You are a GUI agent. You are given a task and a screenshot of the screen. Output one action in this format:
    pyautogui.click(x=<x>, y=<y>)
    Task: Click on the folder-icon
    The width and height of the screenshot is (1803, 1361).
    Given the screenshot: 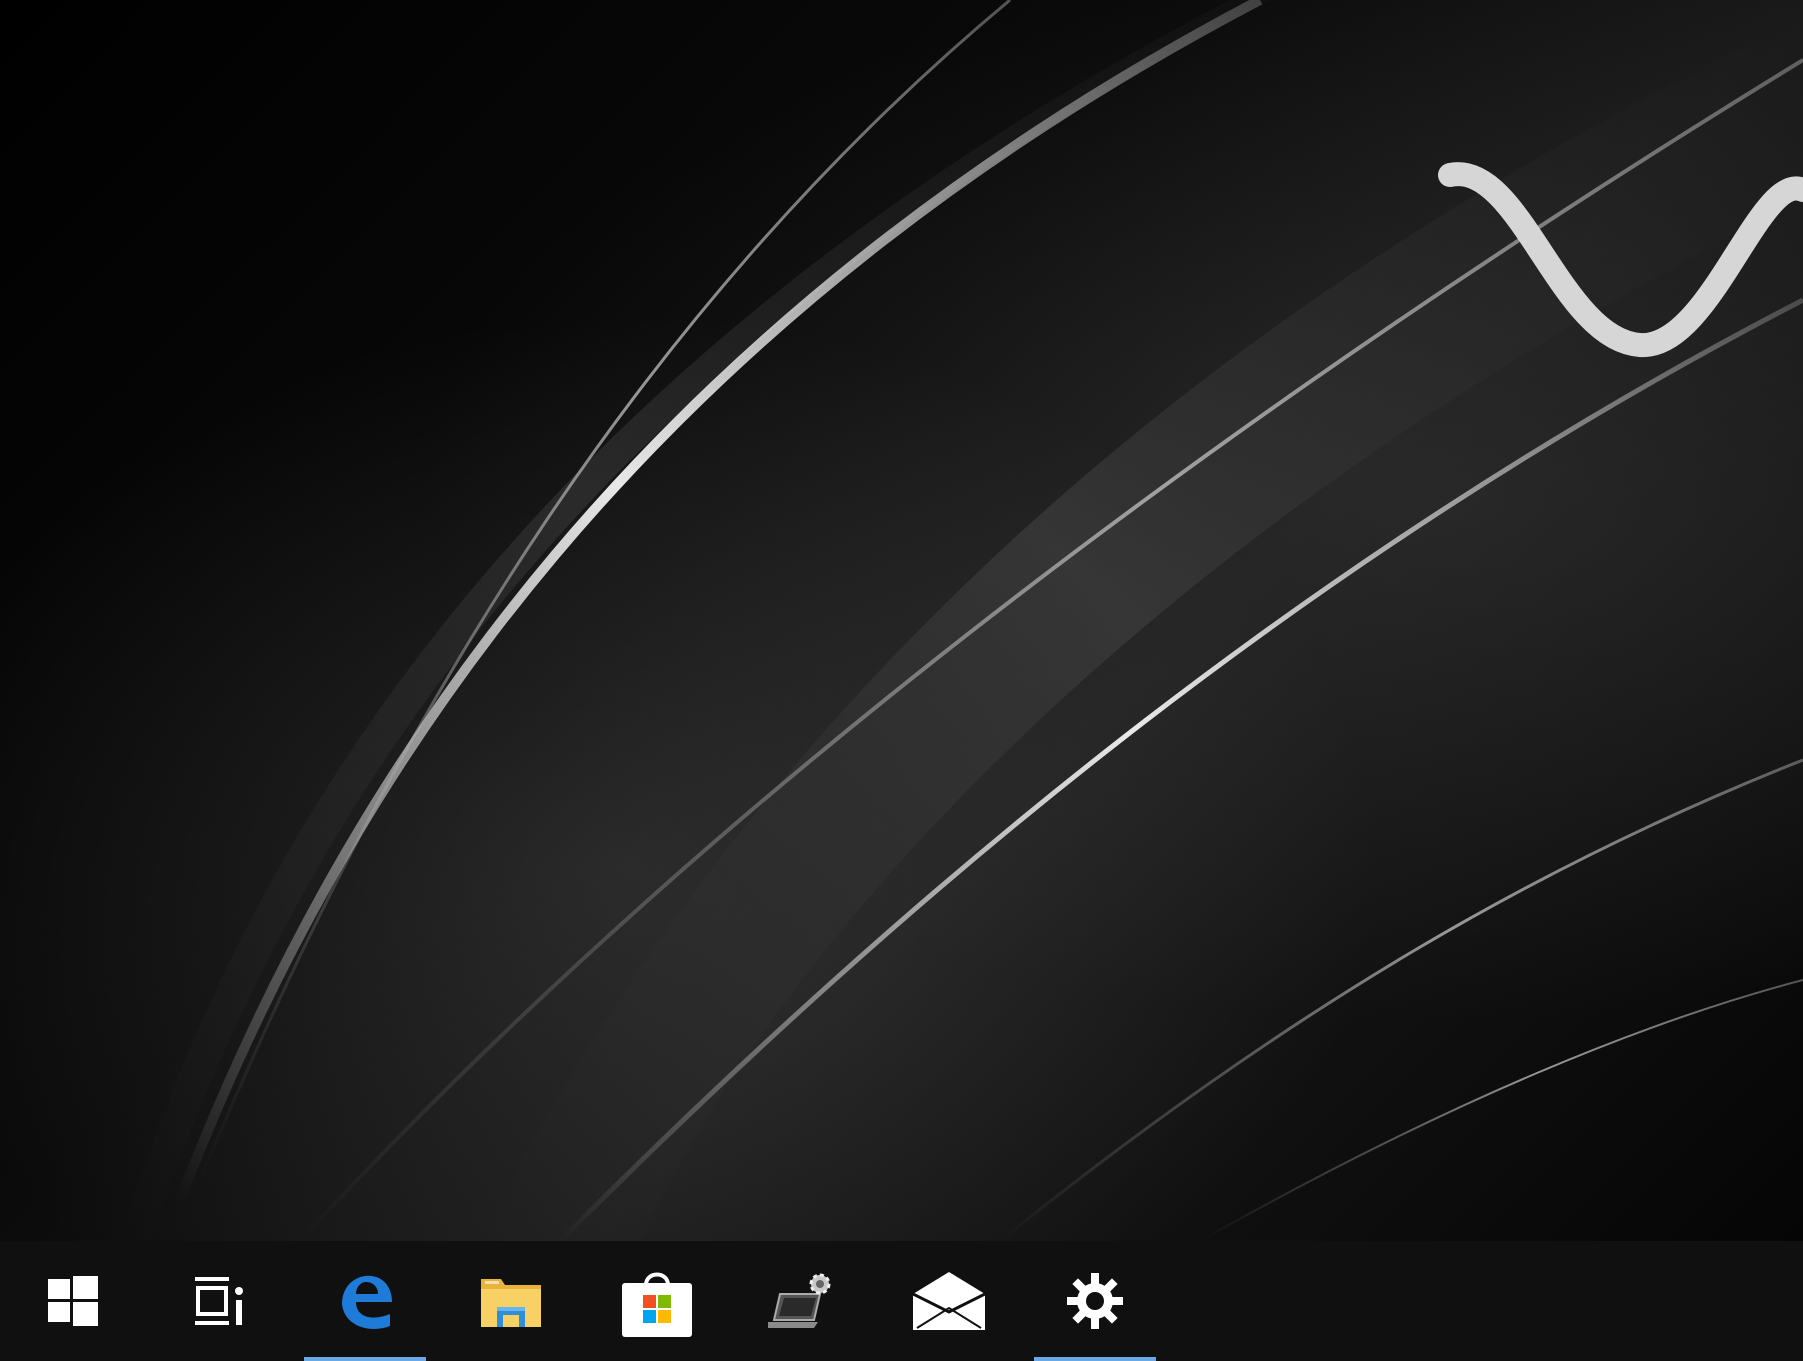 What is the action you would take?
    pyautogui.click(x=511, y=1303)
    